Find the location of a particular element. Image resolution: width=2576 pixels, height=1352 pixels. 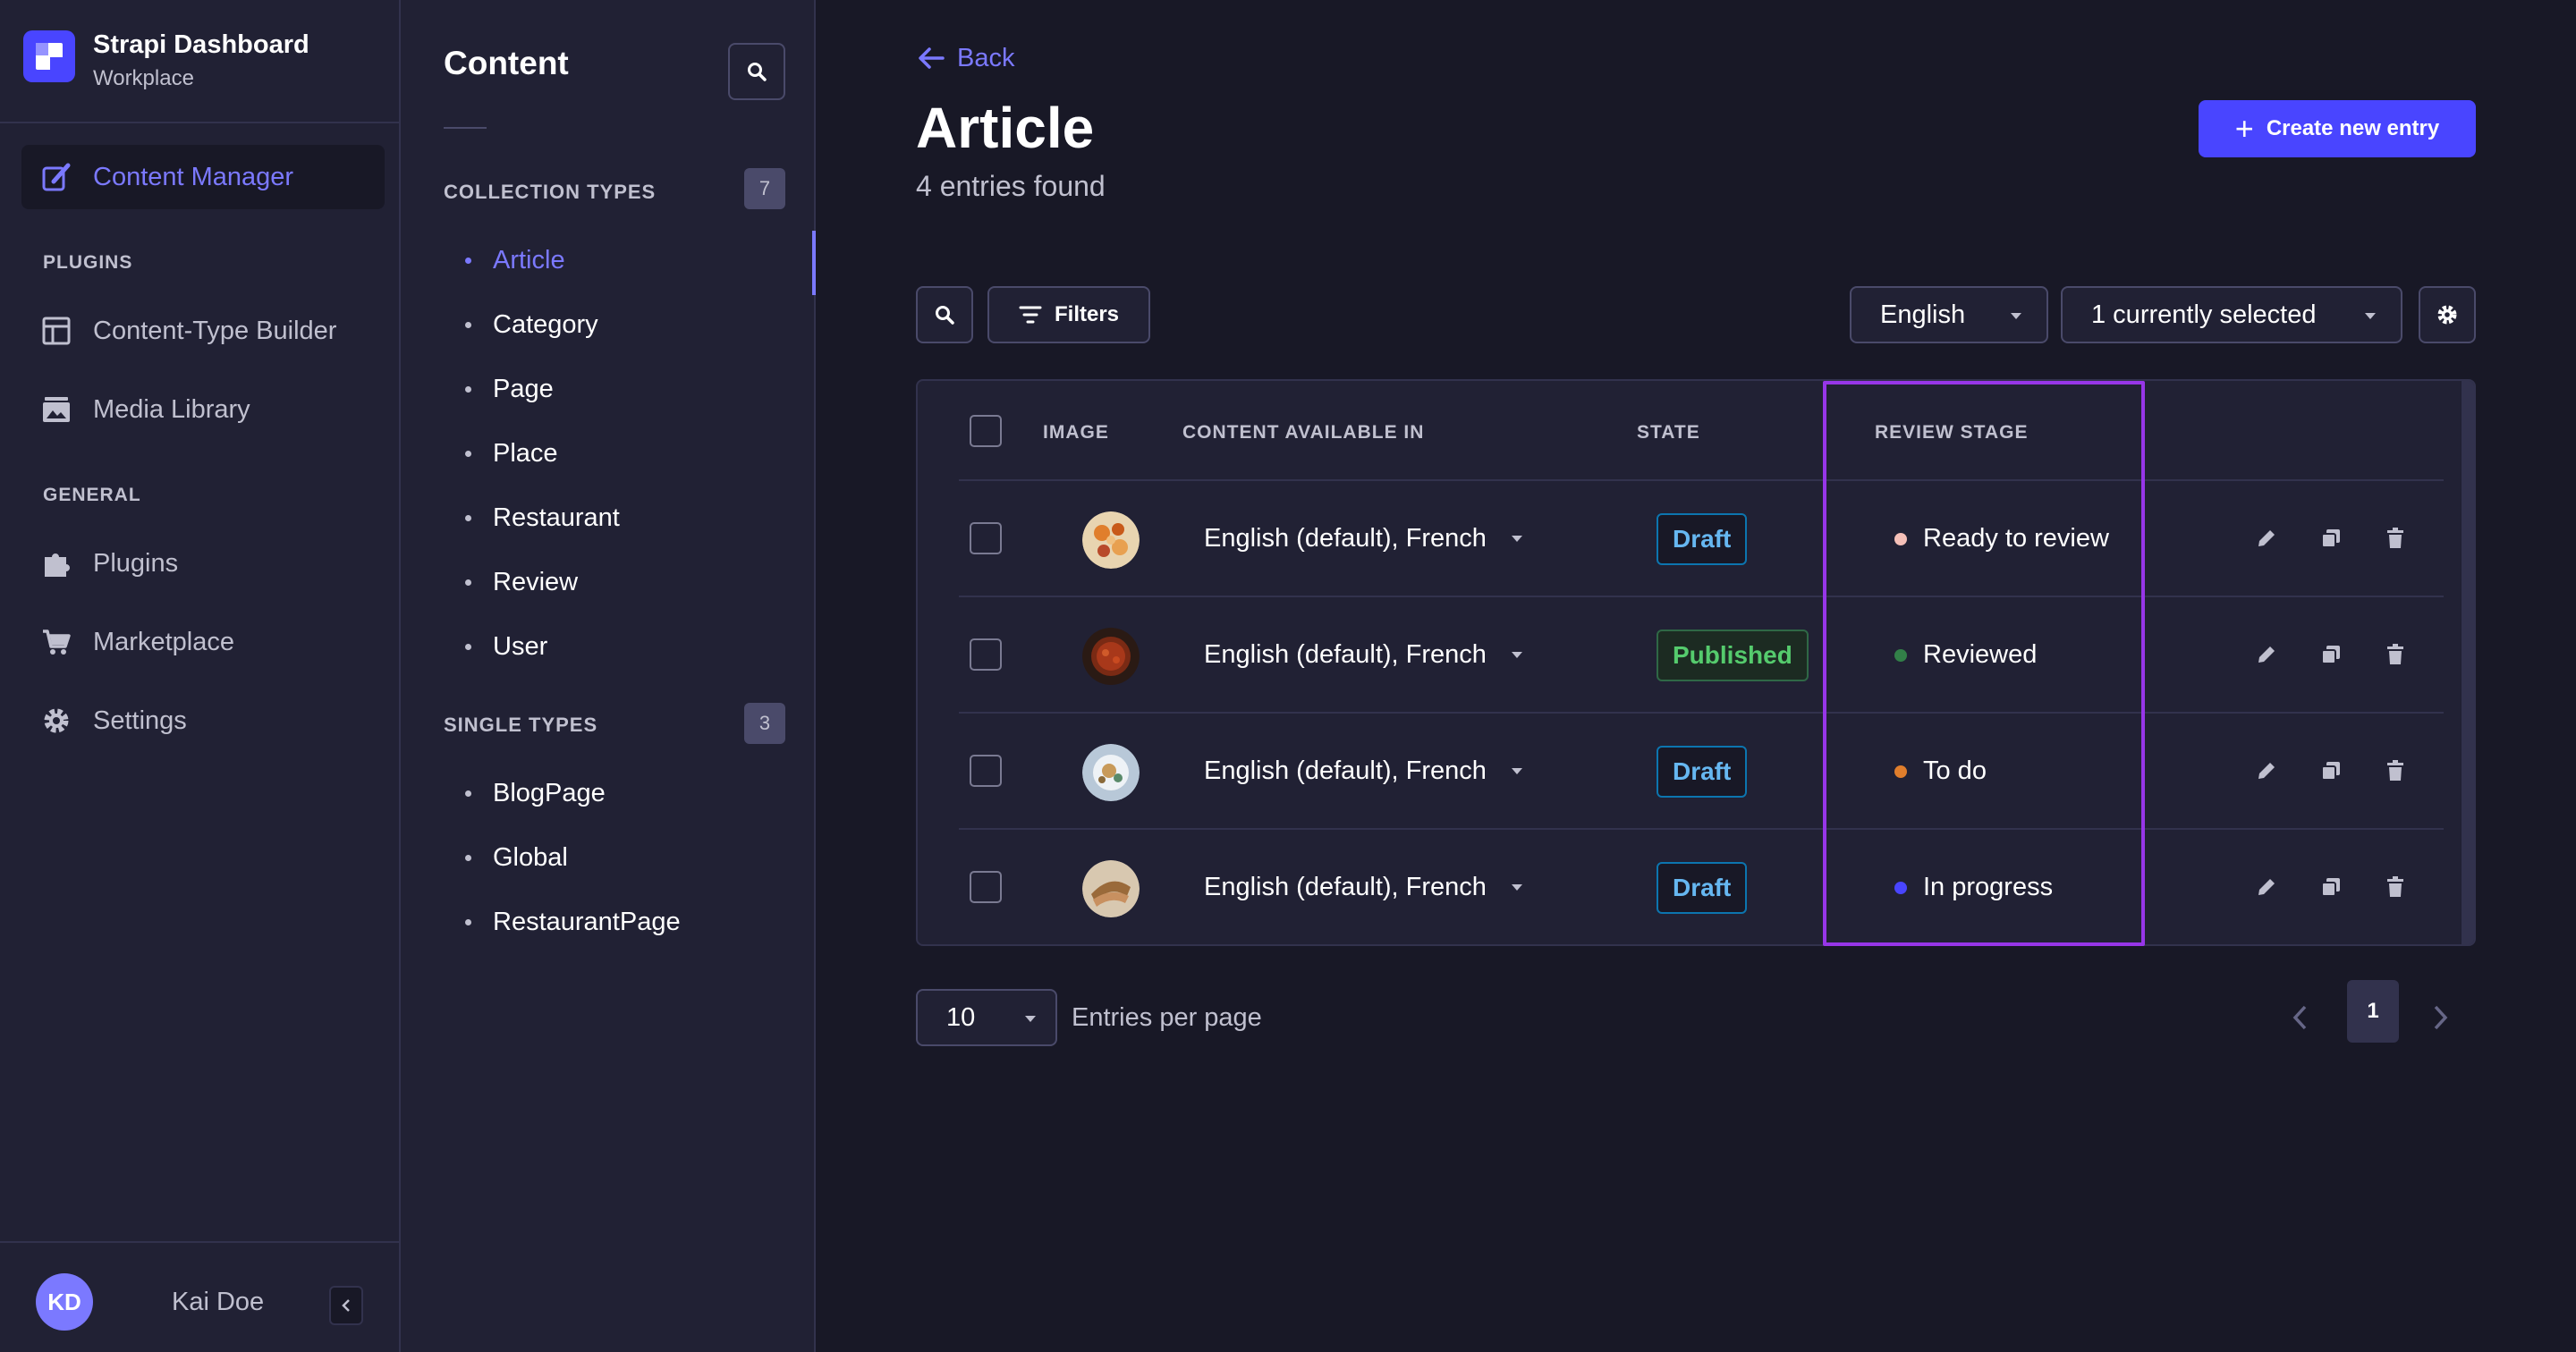

review-stage-label: Ready to review is located at coordinates (2016, 538).